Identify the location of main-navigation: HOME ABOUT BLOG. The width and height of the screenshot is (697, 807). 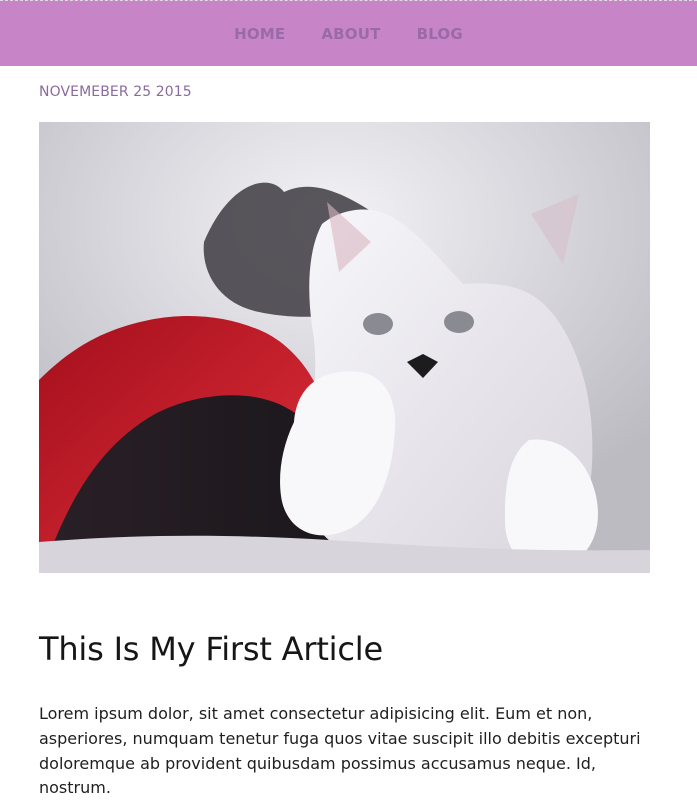
(348, 34).